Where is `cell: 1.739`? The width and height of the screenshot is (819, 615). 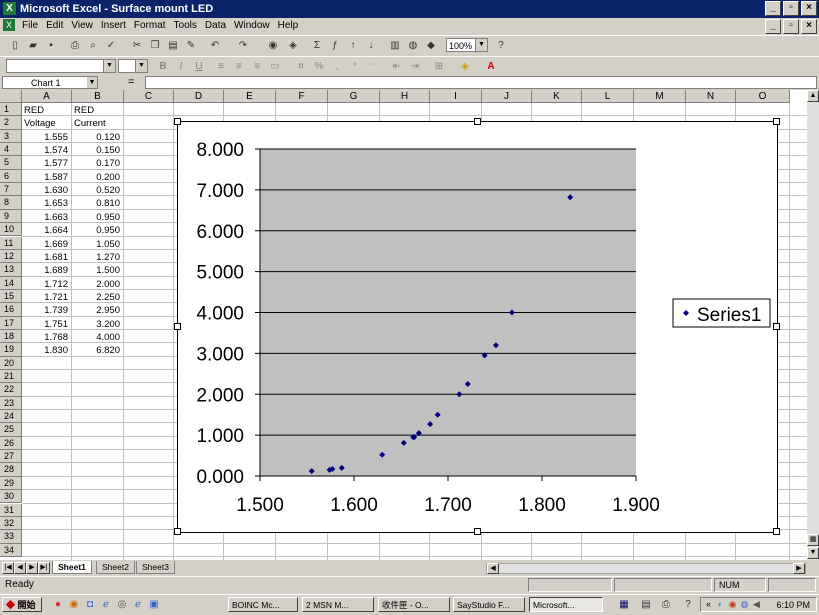
cell: 1.739 is located at coordinates (46, 310).